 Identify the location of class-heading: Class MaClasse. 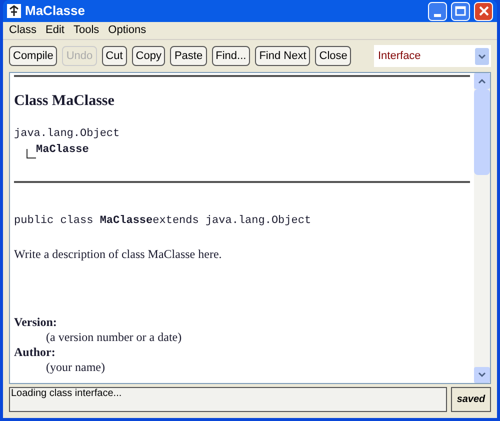
(65, 101).